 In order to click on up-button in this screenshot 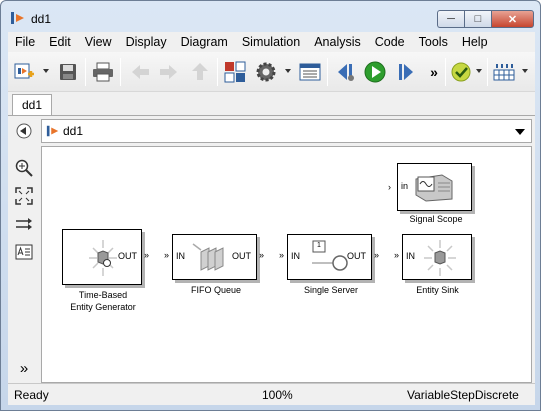, I will do `click(200, 72)`.